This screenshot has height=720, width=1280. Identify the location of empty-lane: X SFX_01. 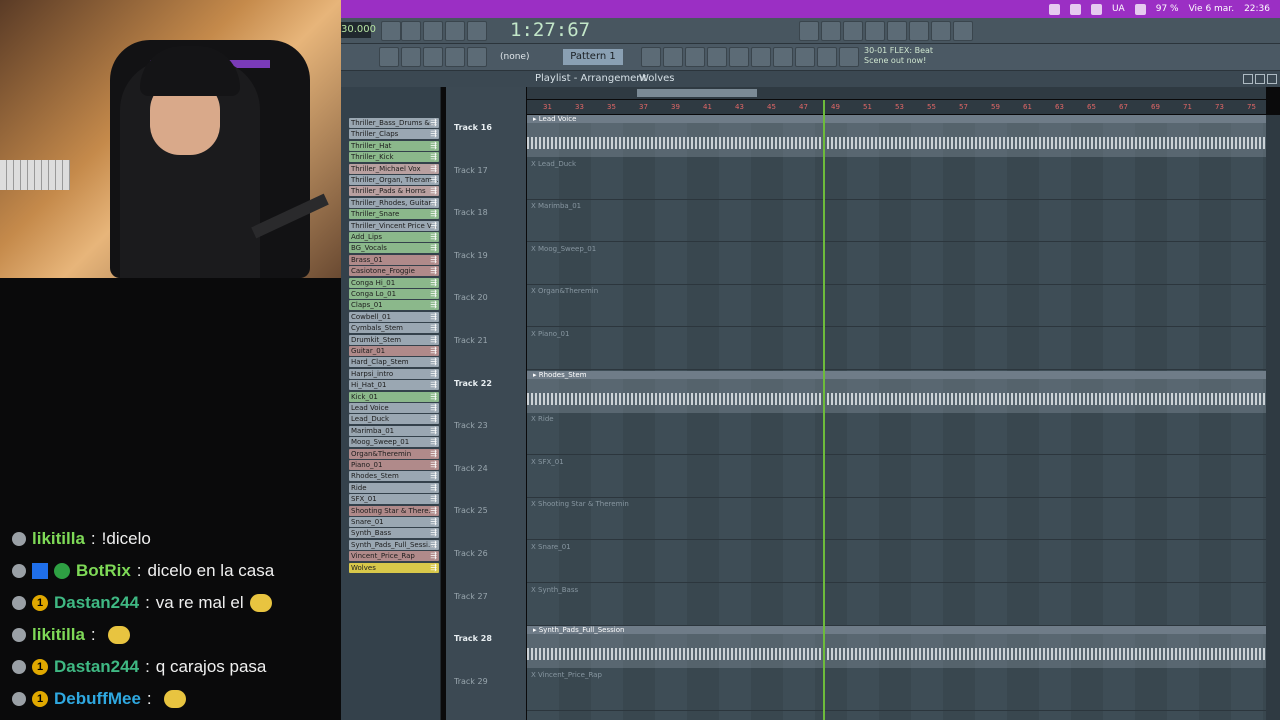
(896, 477).